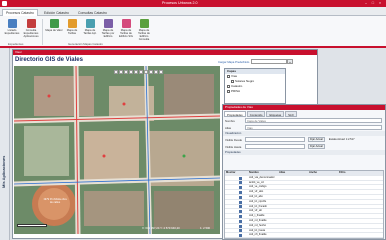 This screenshot has width=386, height=240. Describe the element at coordinates (49, 60) in the screenshot. I see `page-title: Directorio GIS de Viales` at that location.